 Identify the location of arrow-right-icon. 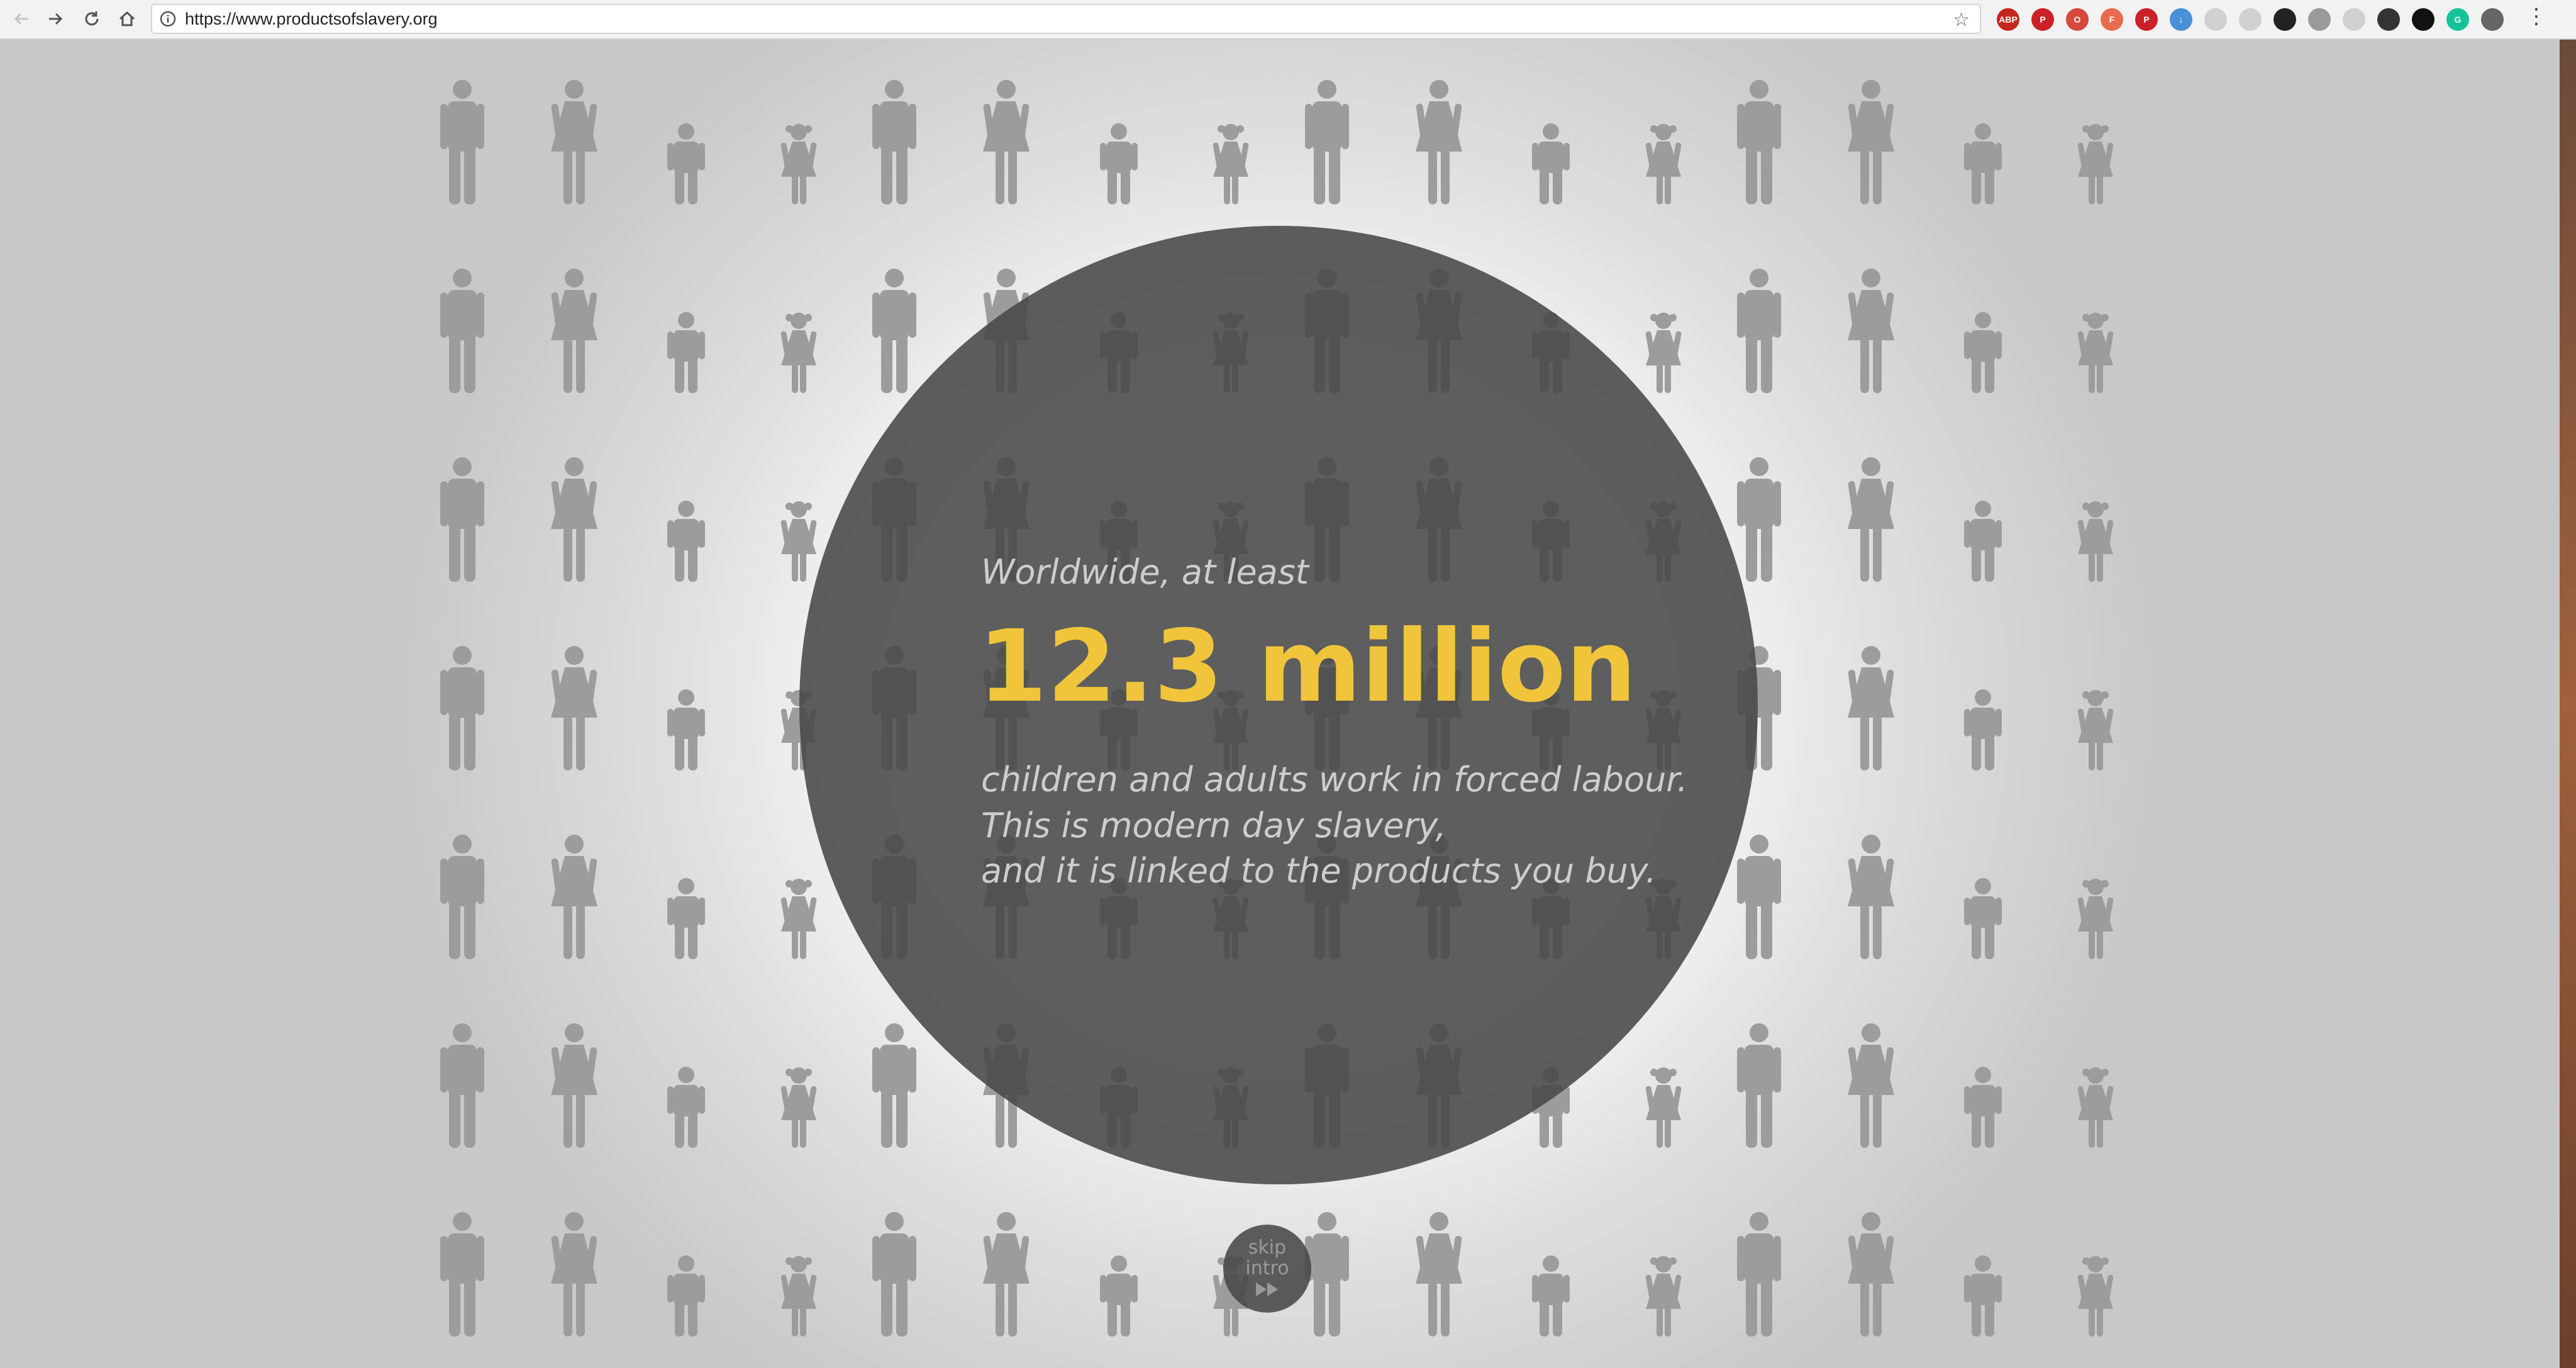
(56, 19).